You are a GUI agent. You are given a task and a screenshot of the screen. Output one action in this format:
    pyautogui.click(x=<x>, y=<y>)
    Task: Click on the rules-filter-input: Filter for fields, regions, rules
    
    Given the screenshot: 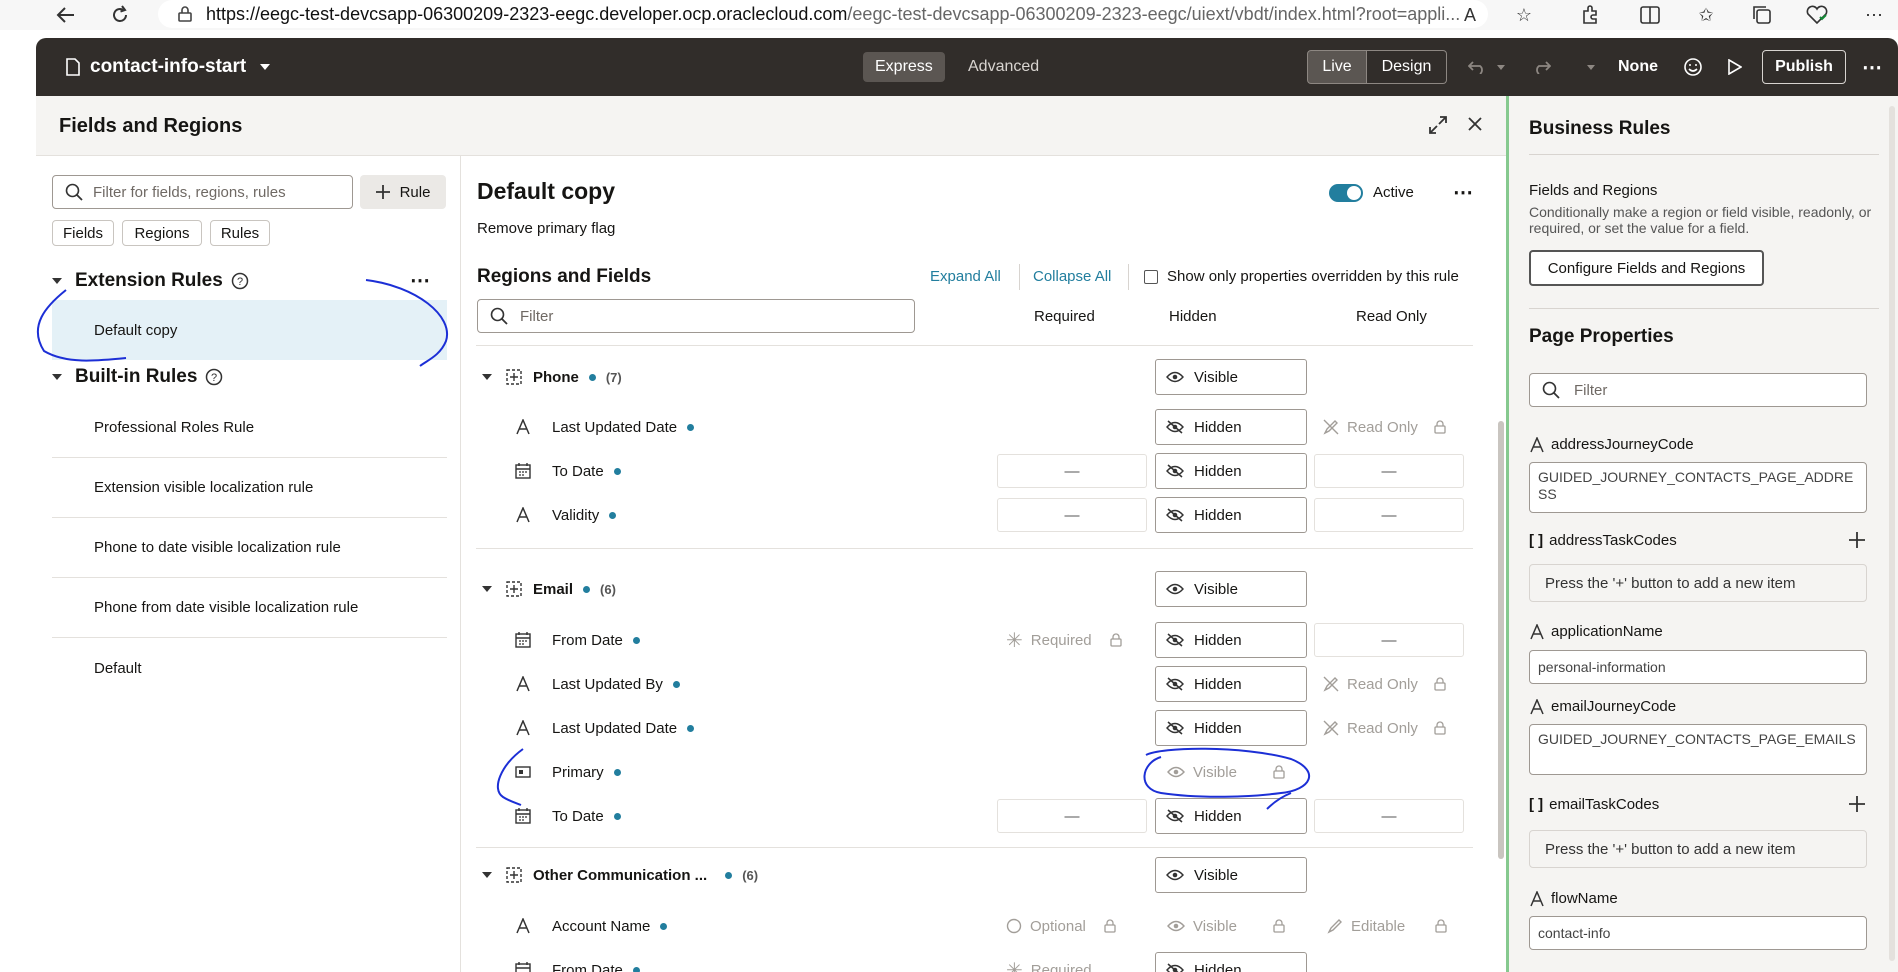 What is the action you would take?
    pyautogui.click(x=202, y=192)
    